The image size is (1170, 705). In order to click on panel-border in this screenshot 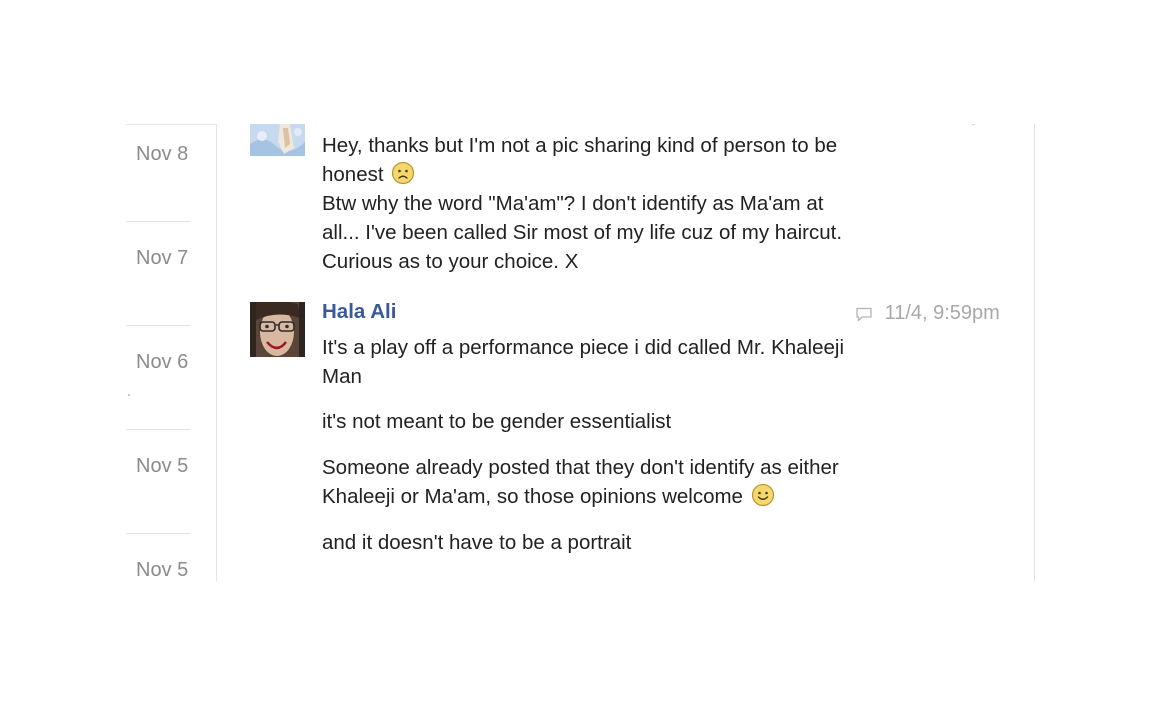, I will do `click(1034, 352)`.